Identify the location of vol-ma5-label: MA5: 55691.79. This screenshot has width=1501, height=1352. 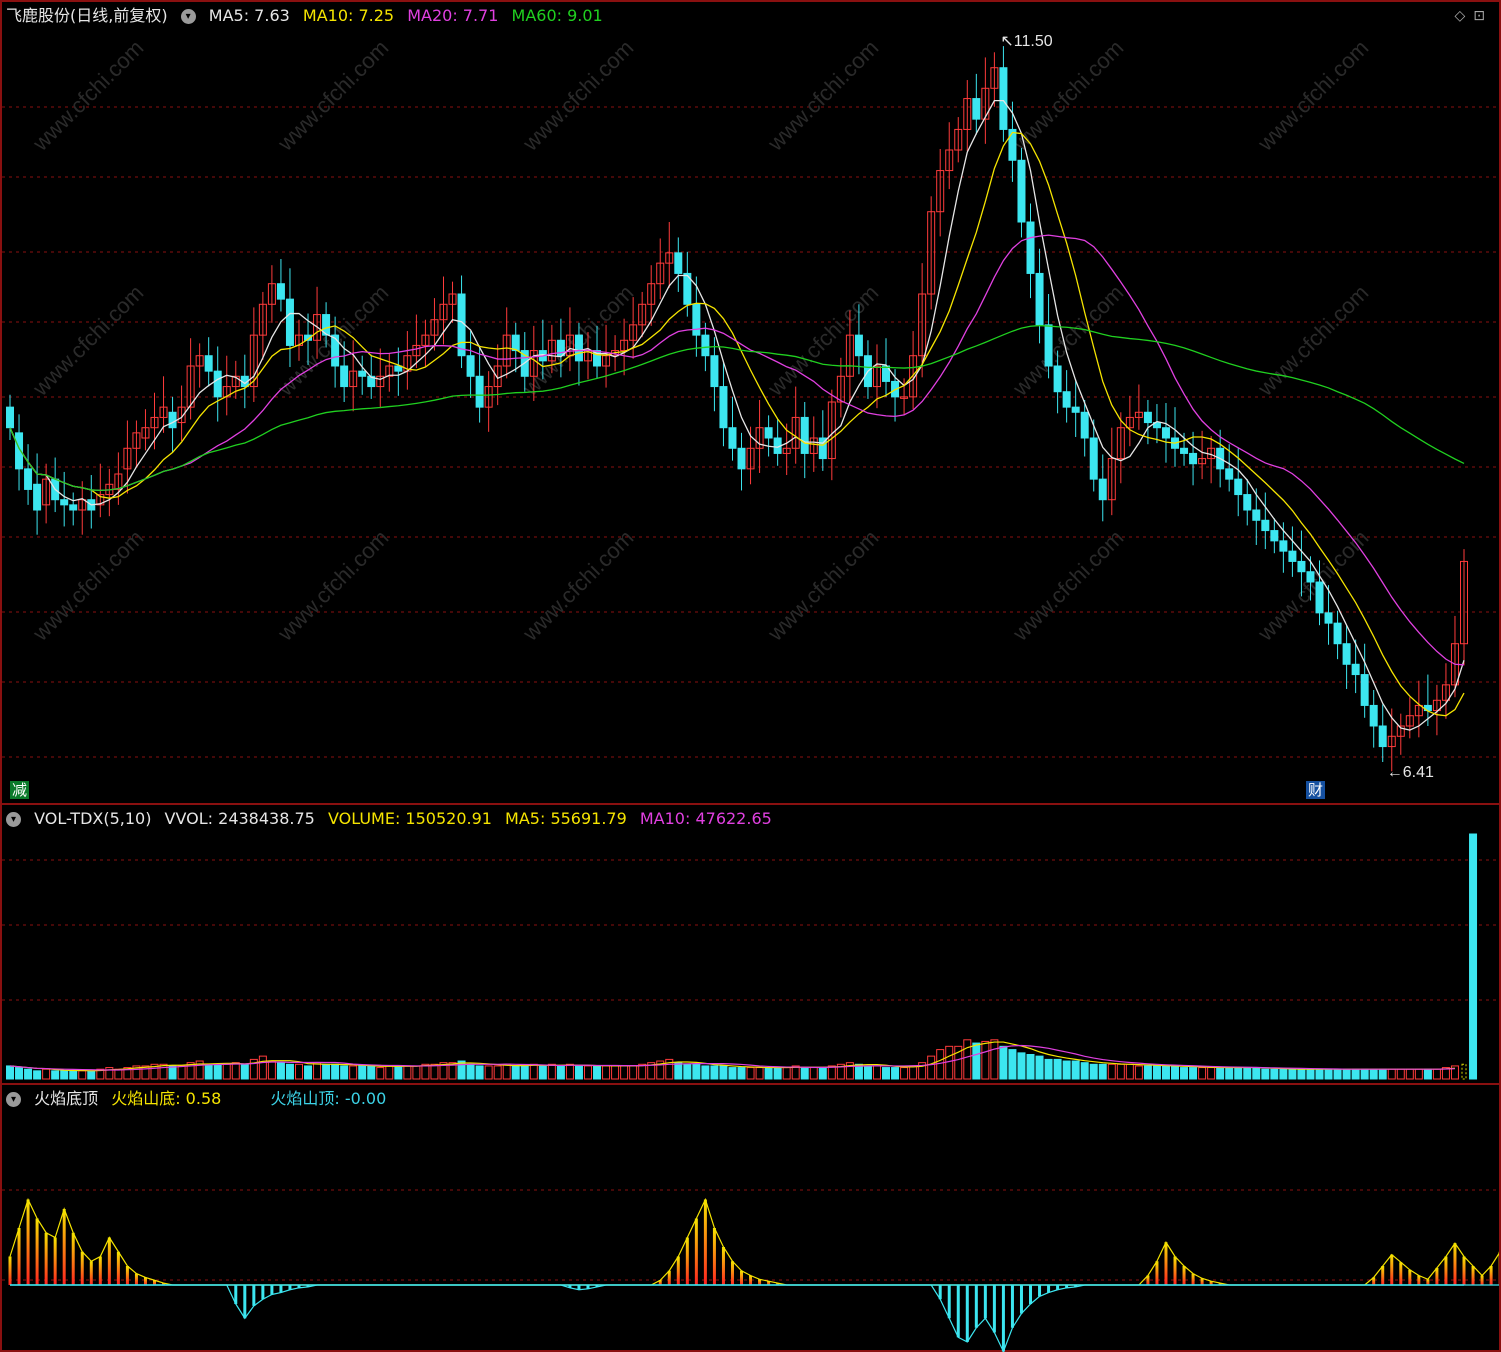
(566, 818).